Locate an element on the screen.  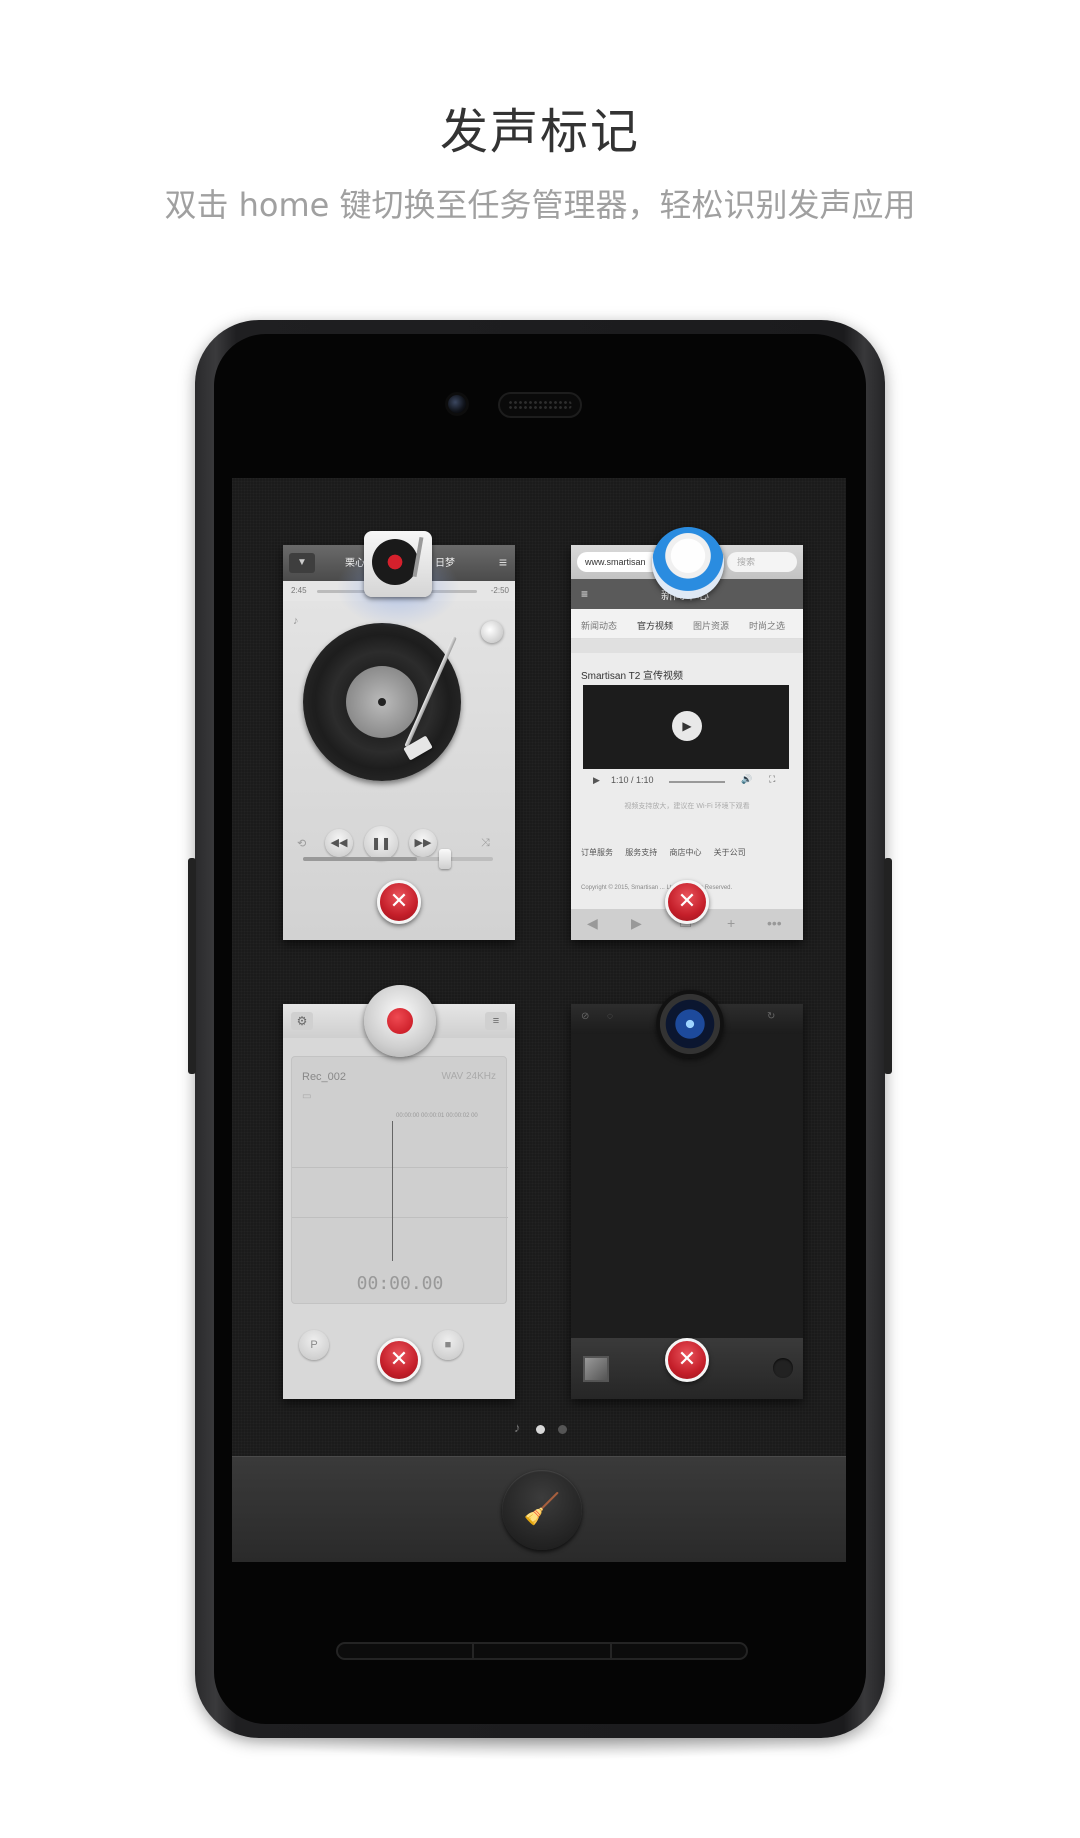
broom-icon: 🧹 is located at coordinates (542, 1509).